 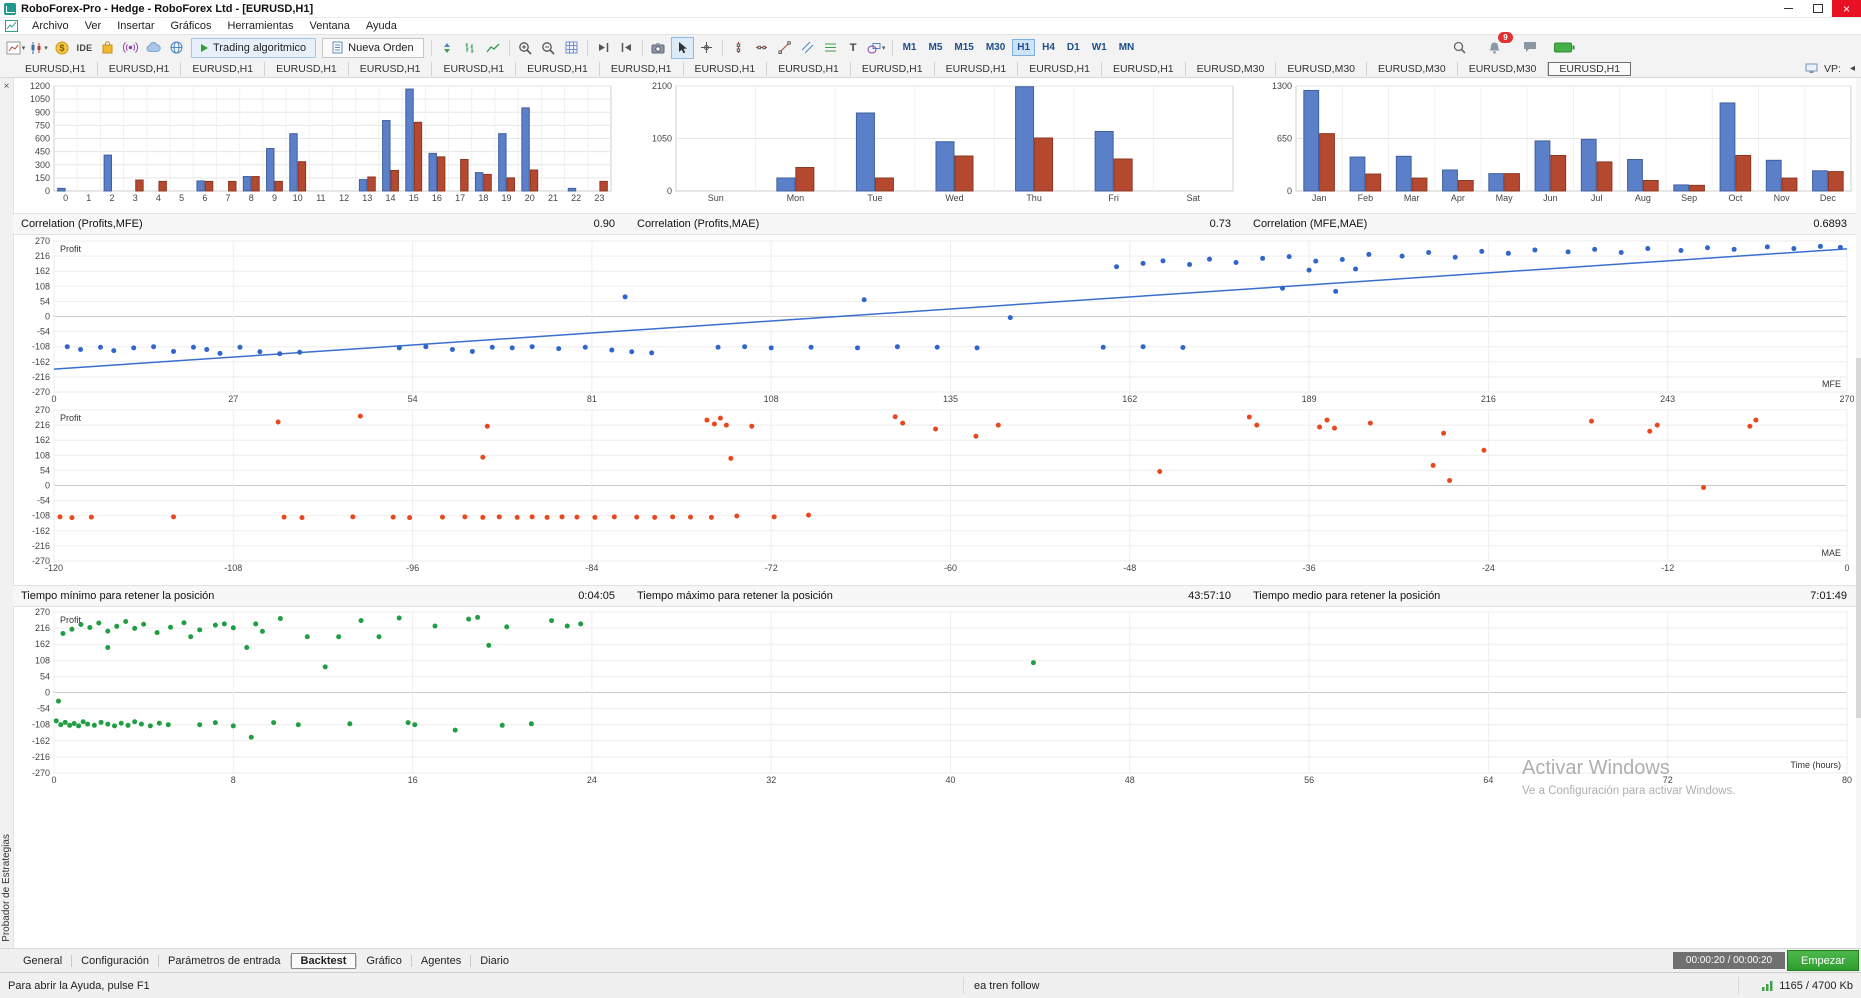 What do you see at coordinates (1828, 596) in the screenshot?
I see `stat-value: 7:01:49` at bounding box center [1828, 596].